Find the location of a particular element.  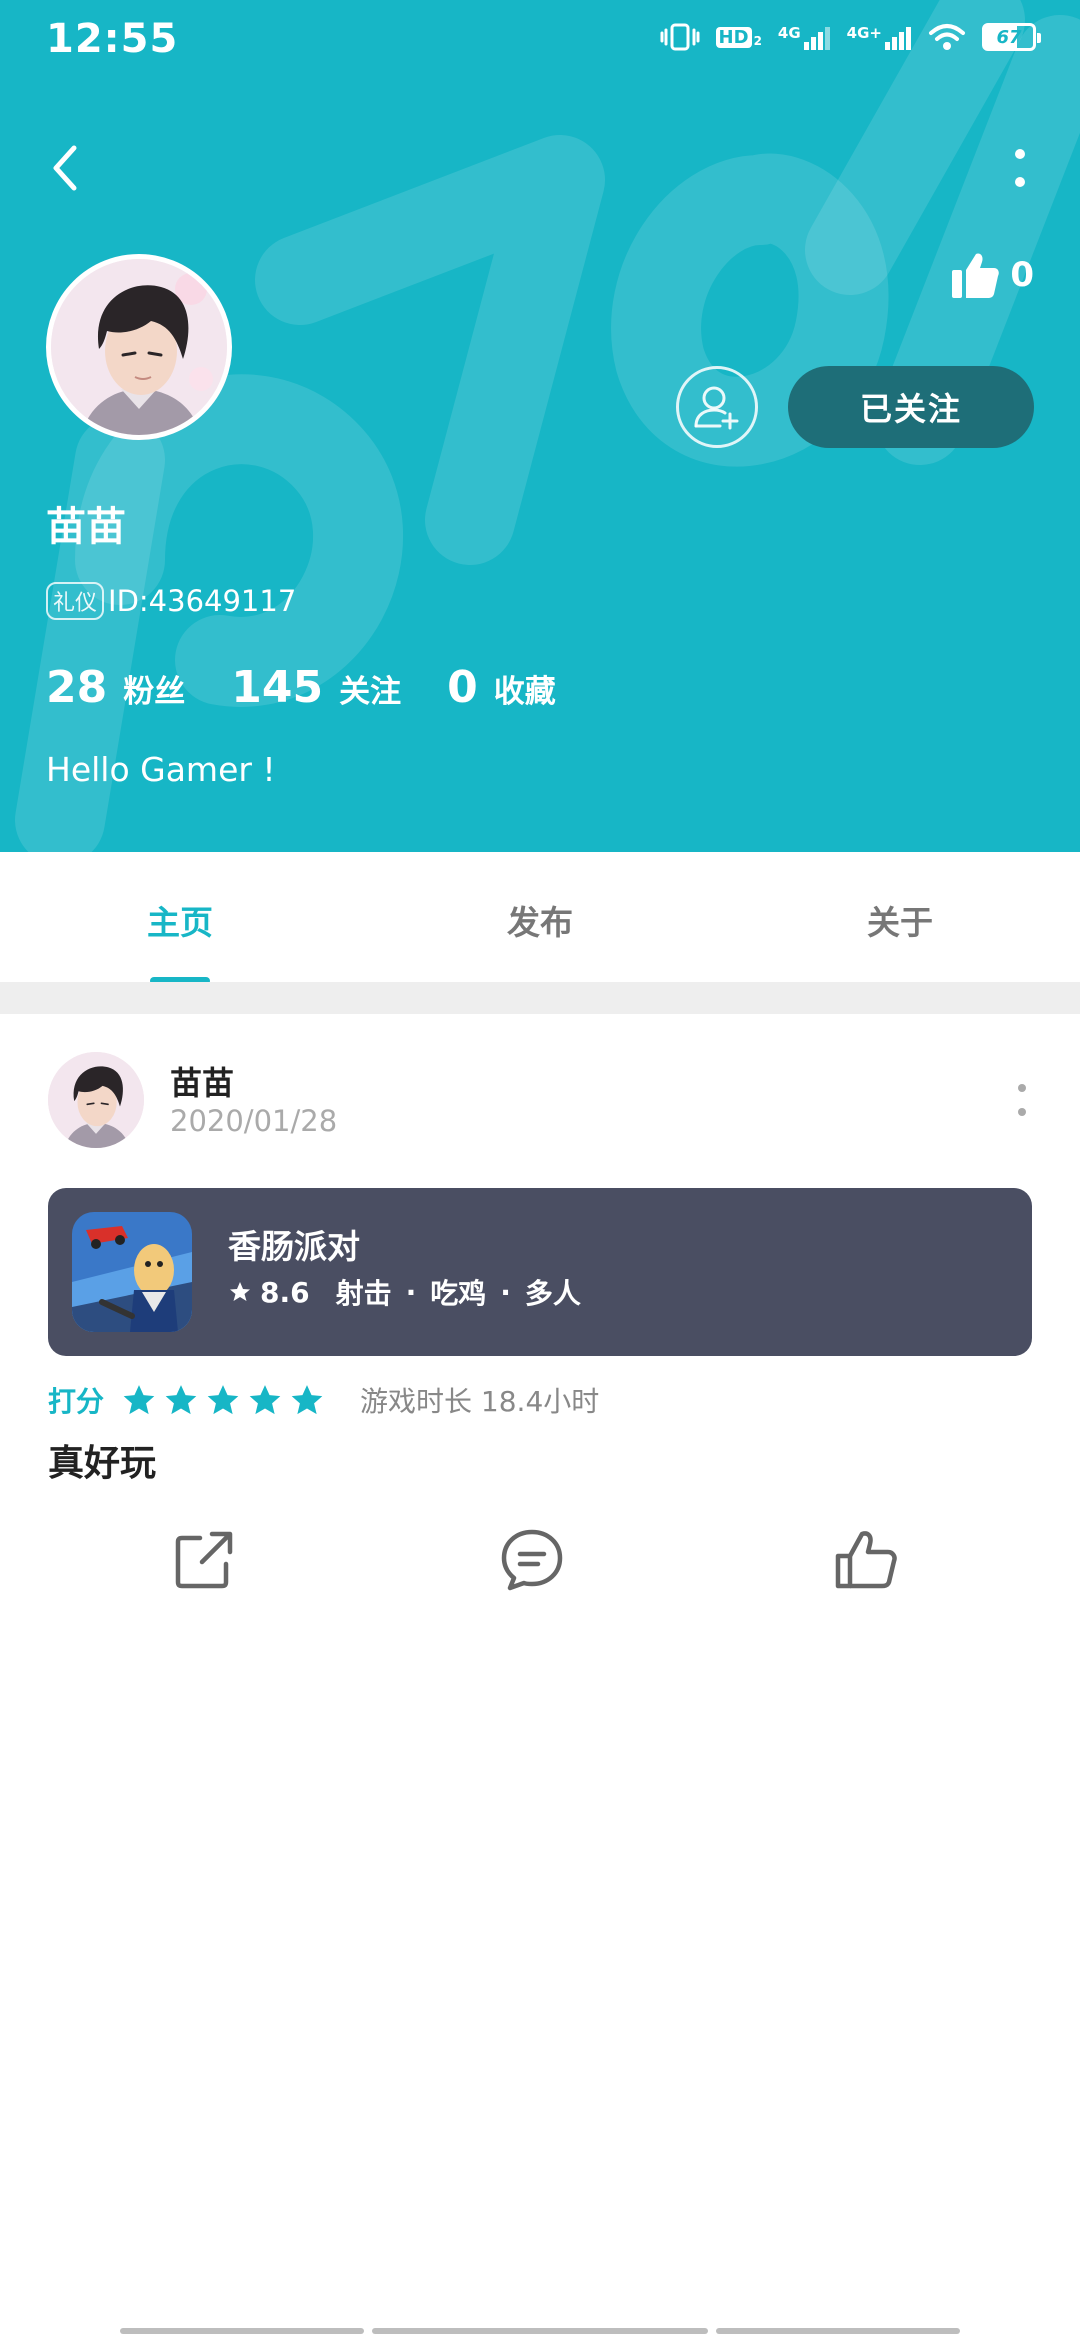

game-meta: 8.6 射击 · 吃鸡 · 多人 is located at coordinates (404, 1292).